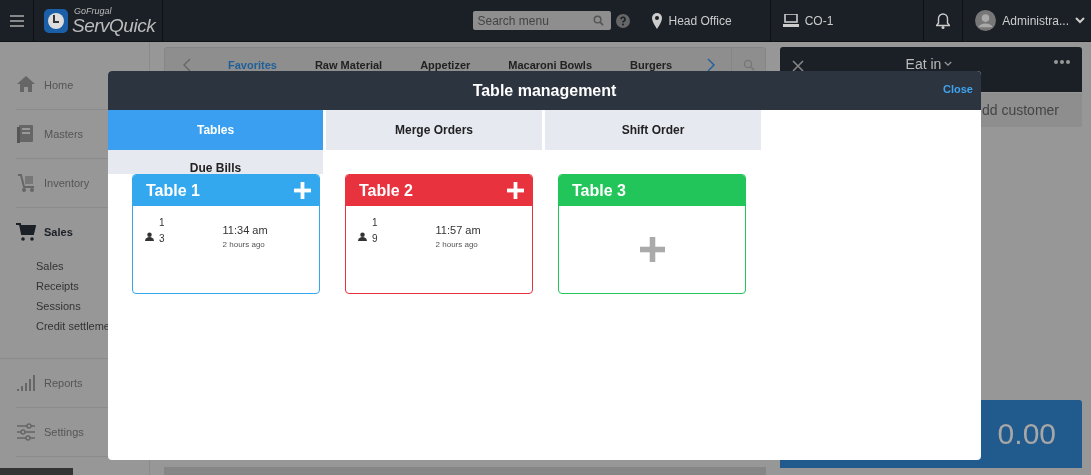  What do you see at coordinates (348, 65) in the screenshot?
I see `category-tab: Raw Material` at bounding box center [348, 65].